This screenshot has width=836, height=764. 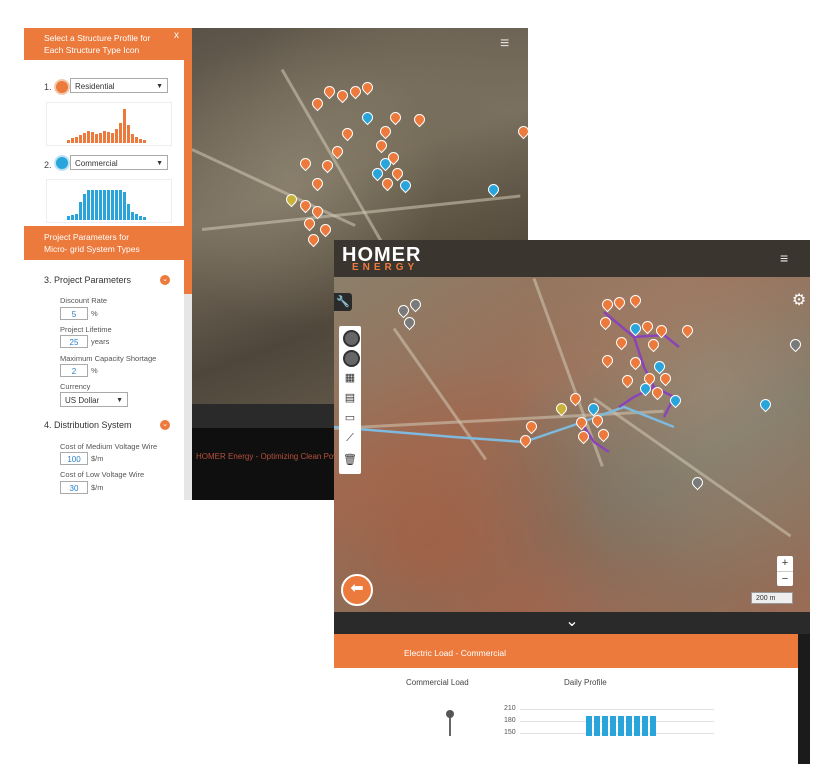 I want to click on close-button: x, so click(x=176, y=35).